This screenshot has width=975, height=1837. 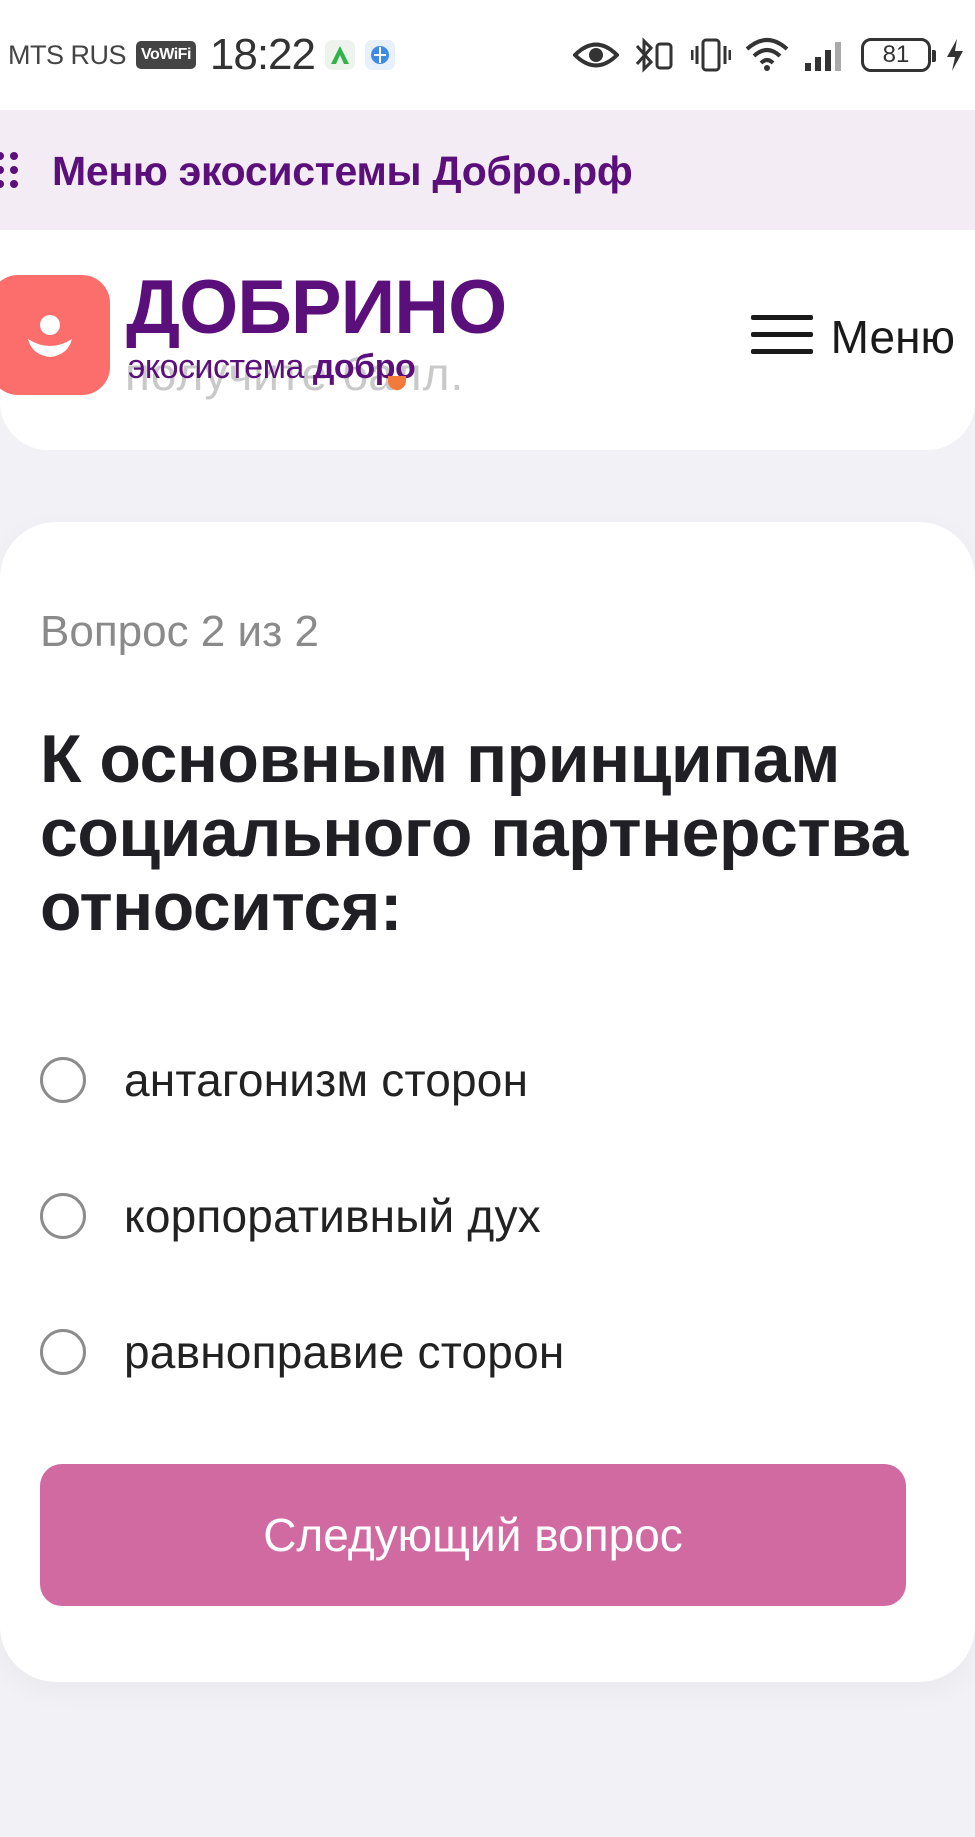 What do you see at coordinates (892, 337) in the screenshot?
I see `menu-label: Меню` at bounding box center [892, 337].